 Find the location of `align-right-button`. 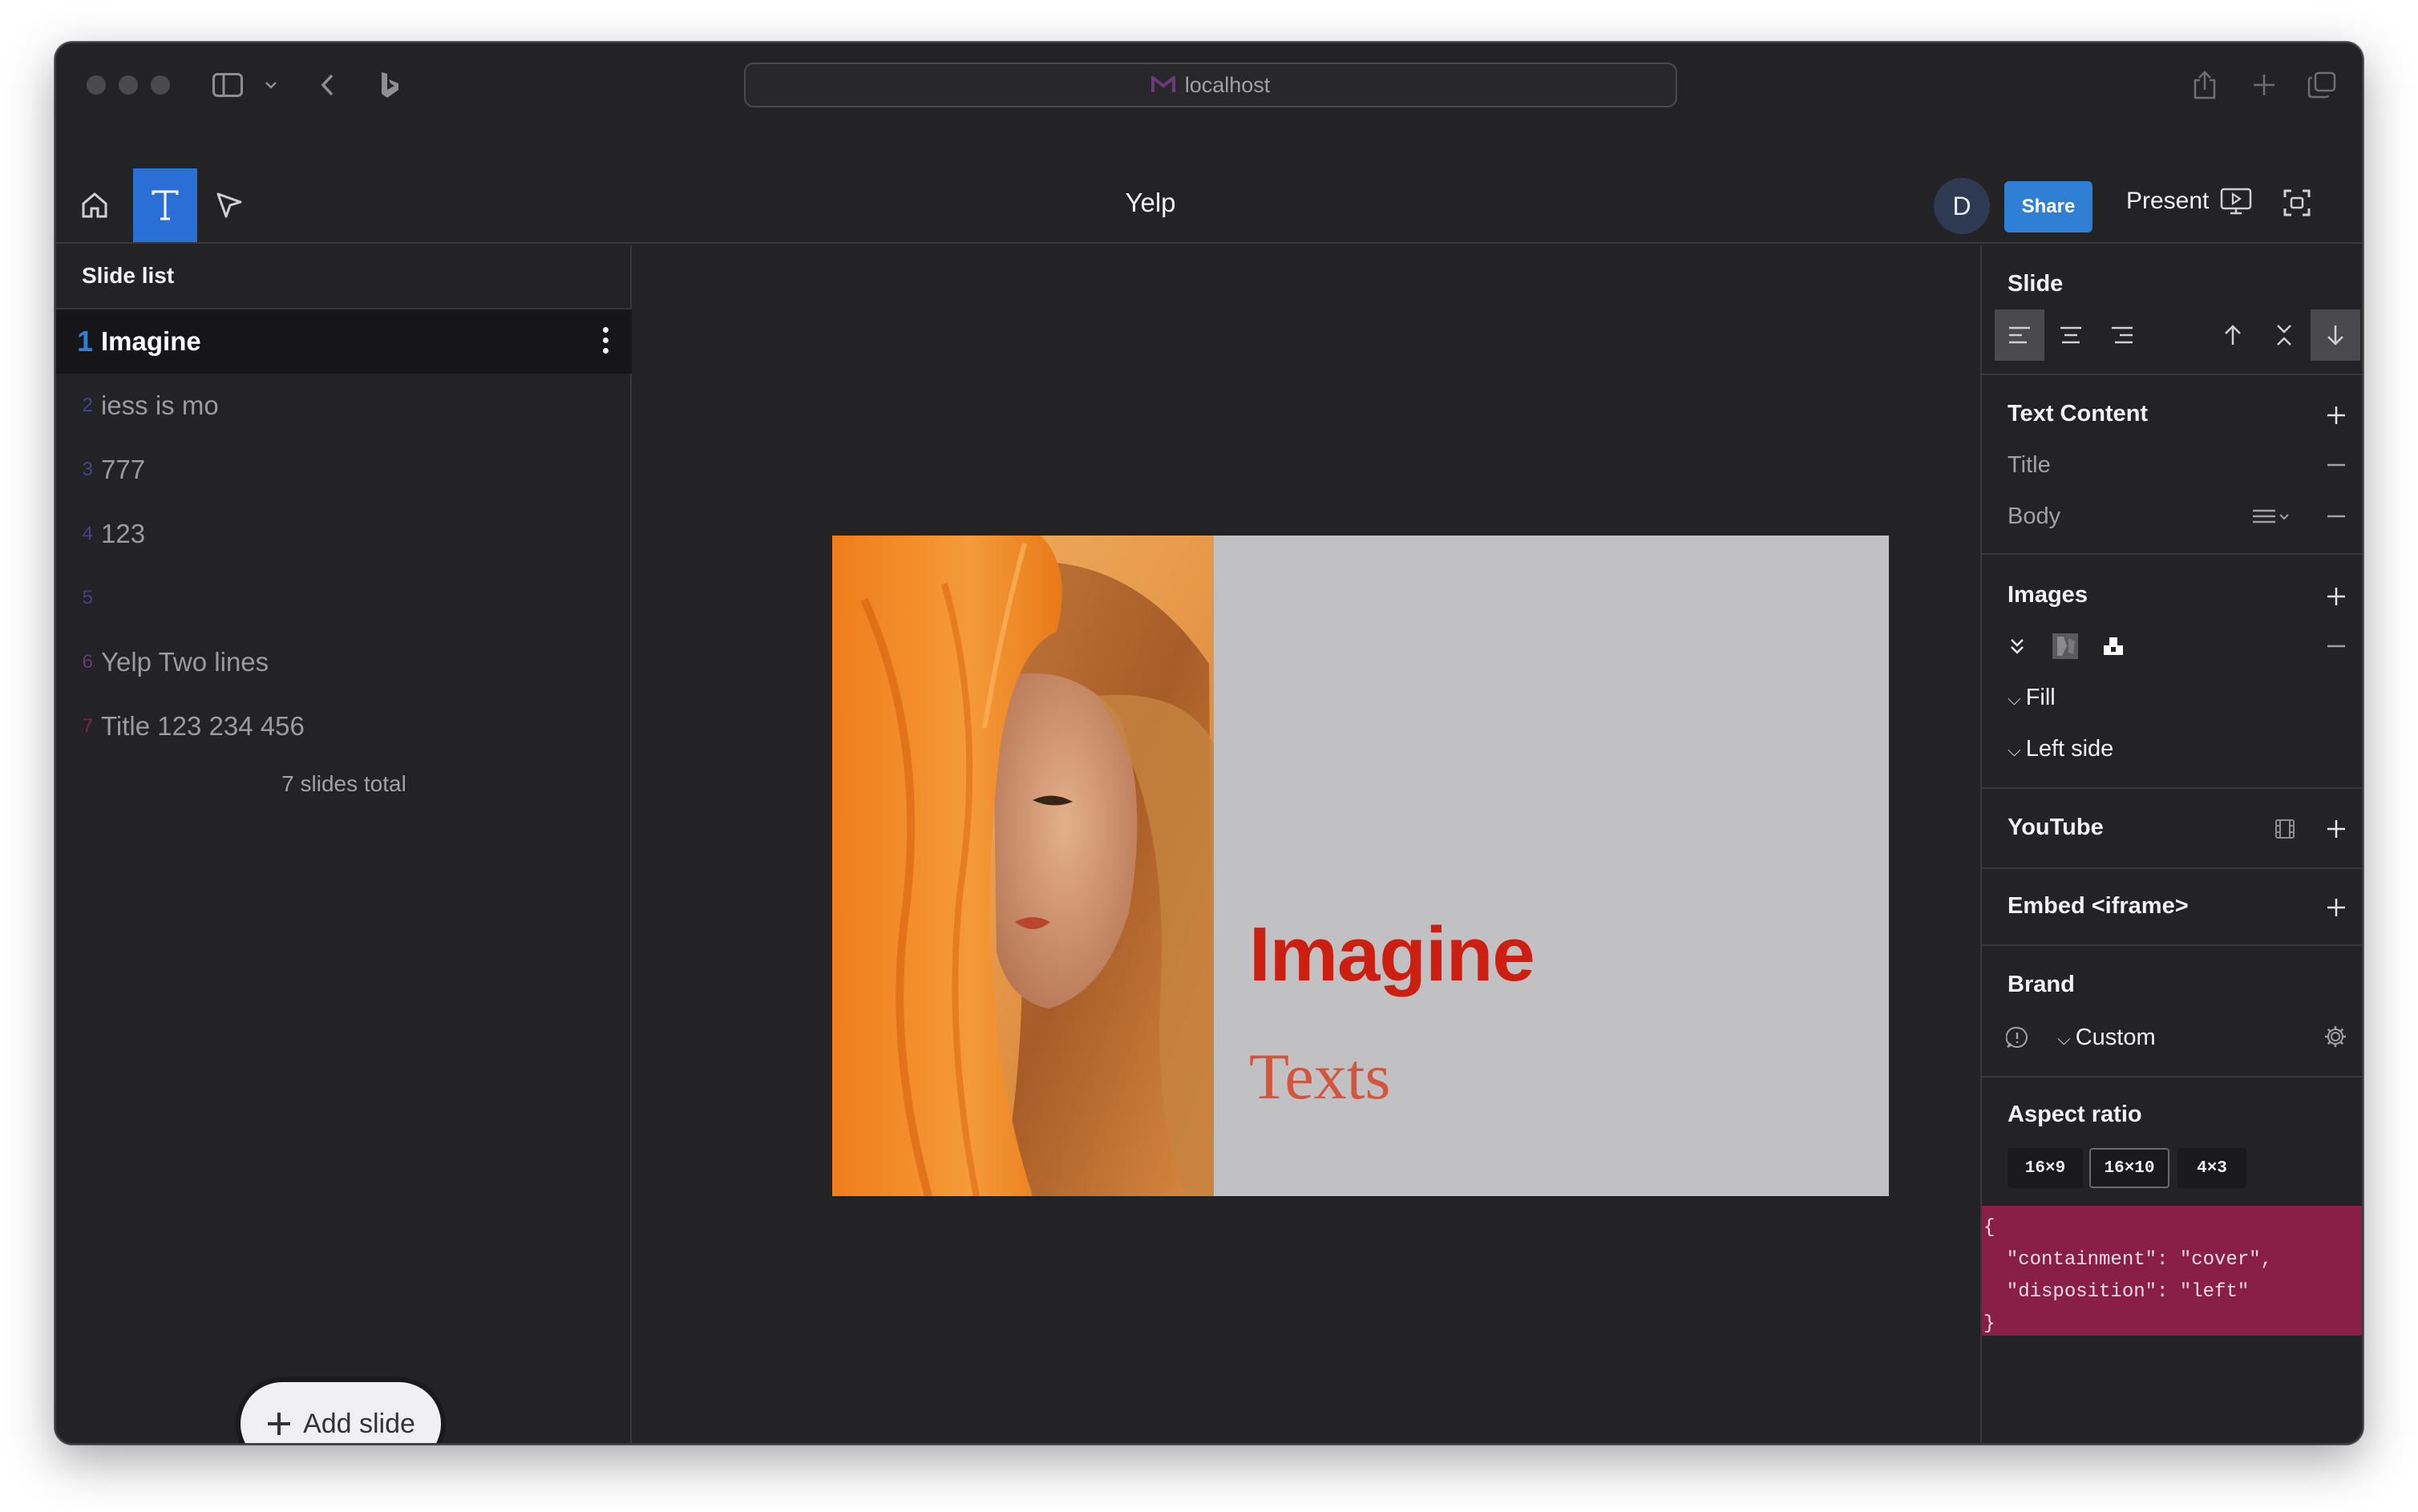

align-right-button is located at coordinates (2122, 335).